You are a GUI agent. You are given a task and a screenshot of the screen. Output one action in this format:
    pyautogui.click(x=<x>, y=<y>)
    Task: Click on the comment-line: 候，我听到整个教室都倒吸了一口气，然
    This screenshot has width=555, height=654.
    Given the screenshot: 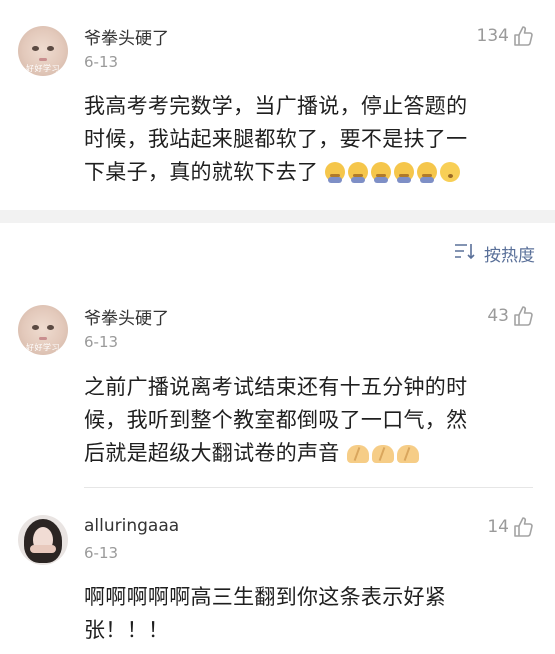 What is the action you would take?
    pyautogui.click(x=276, y=420)
    